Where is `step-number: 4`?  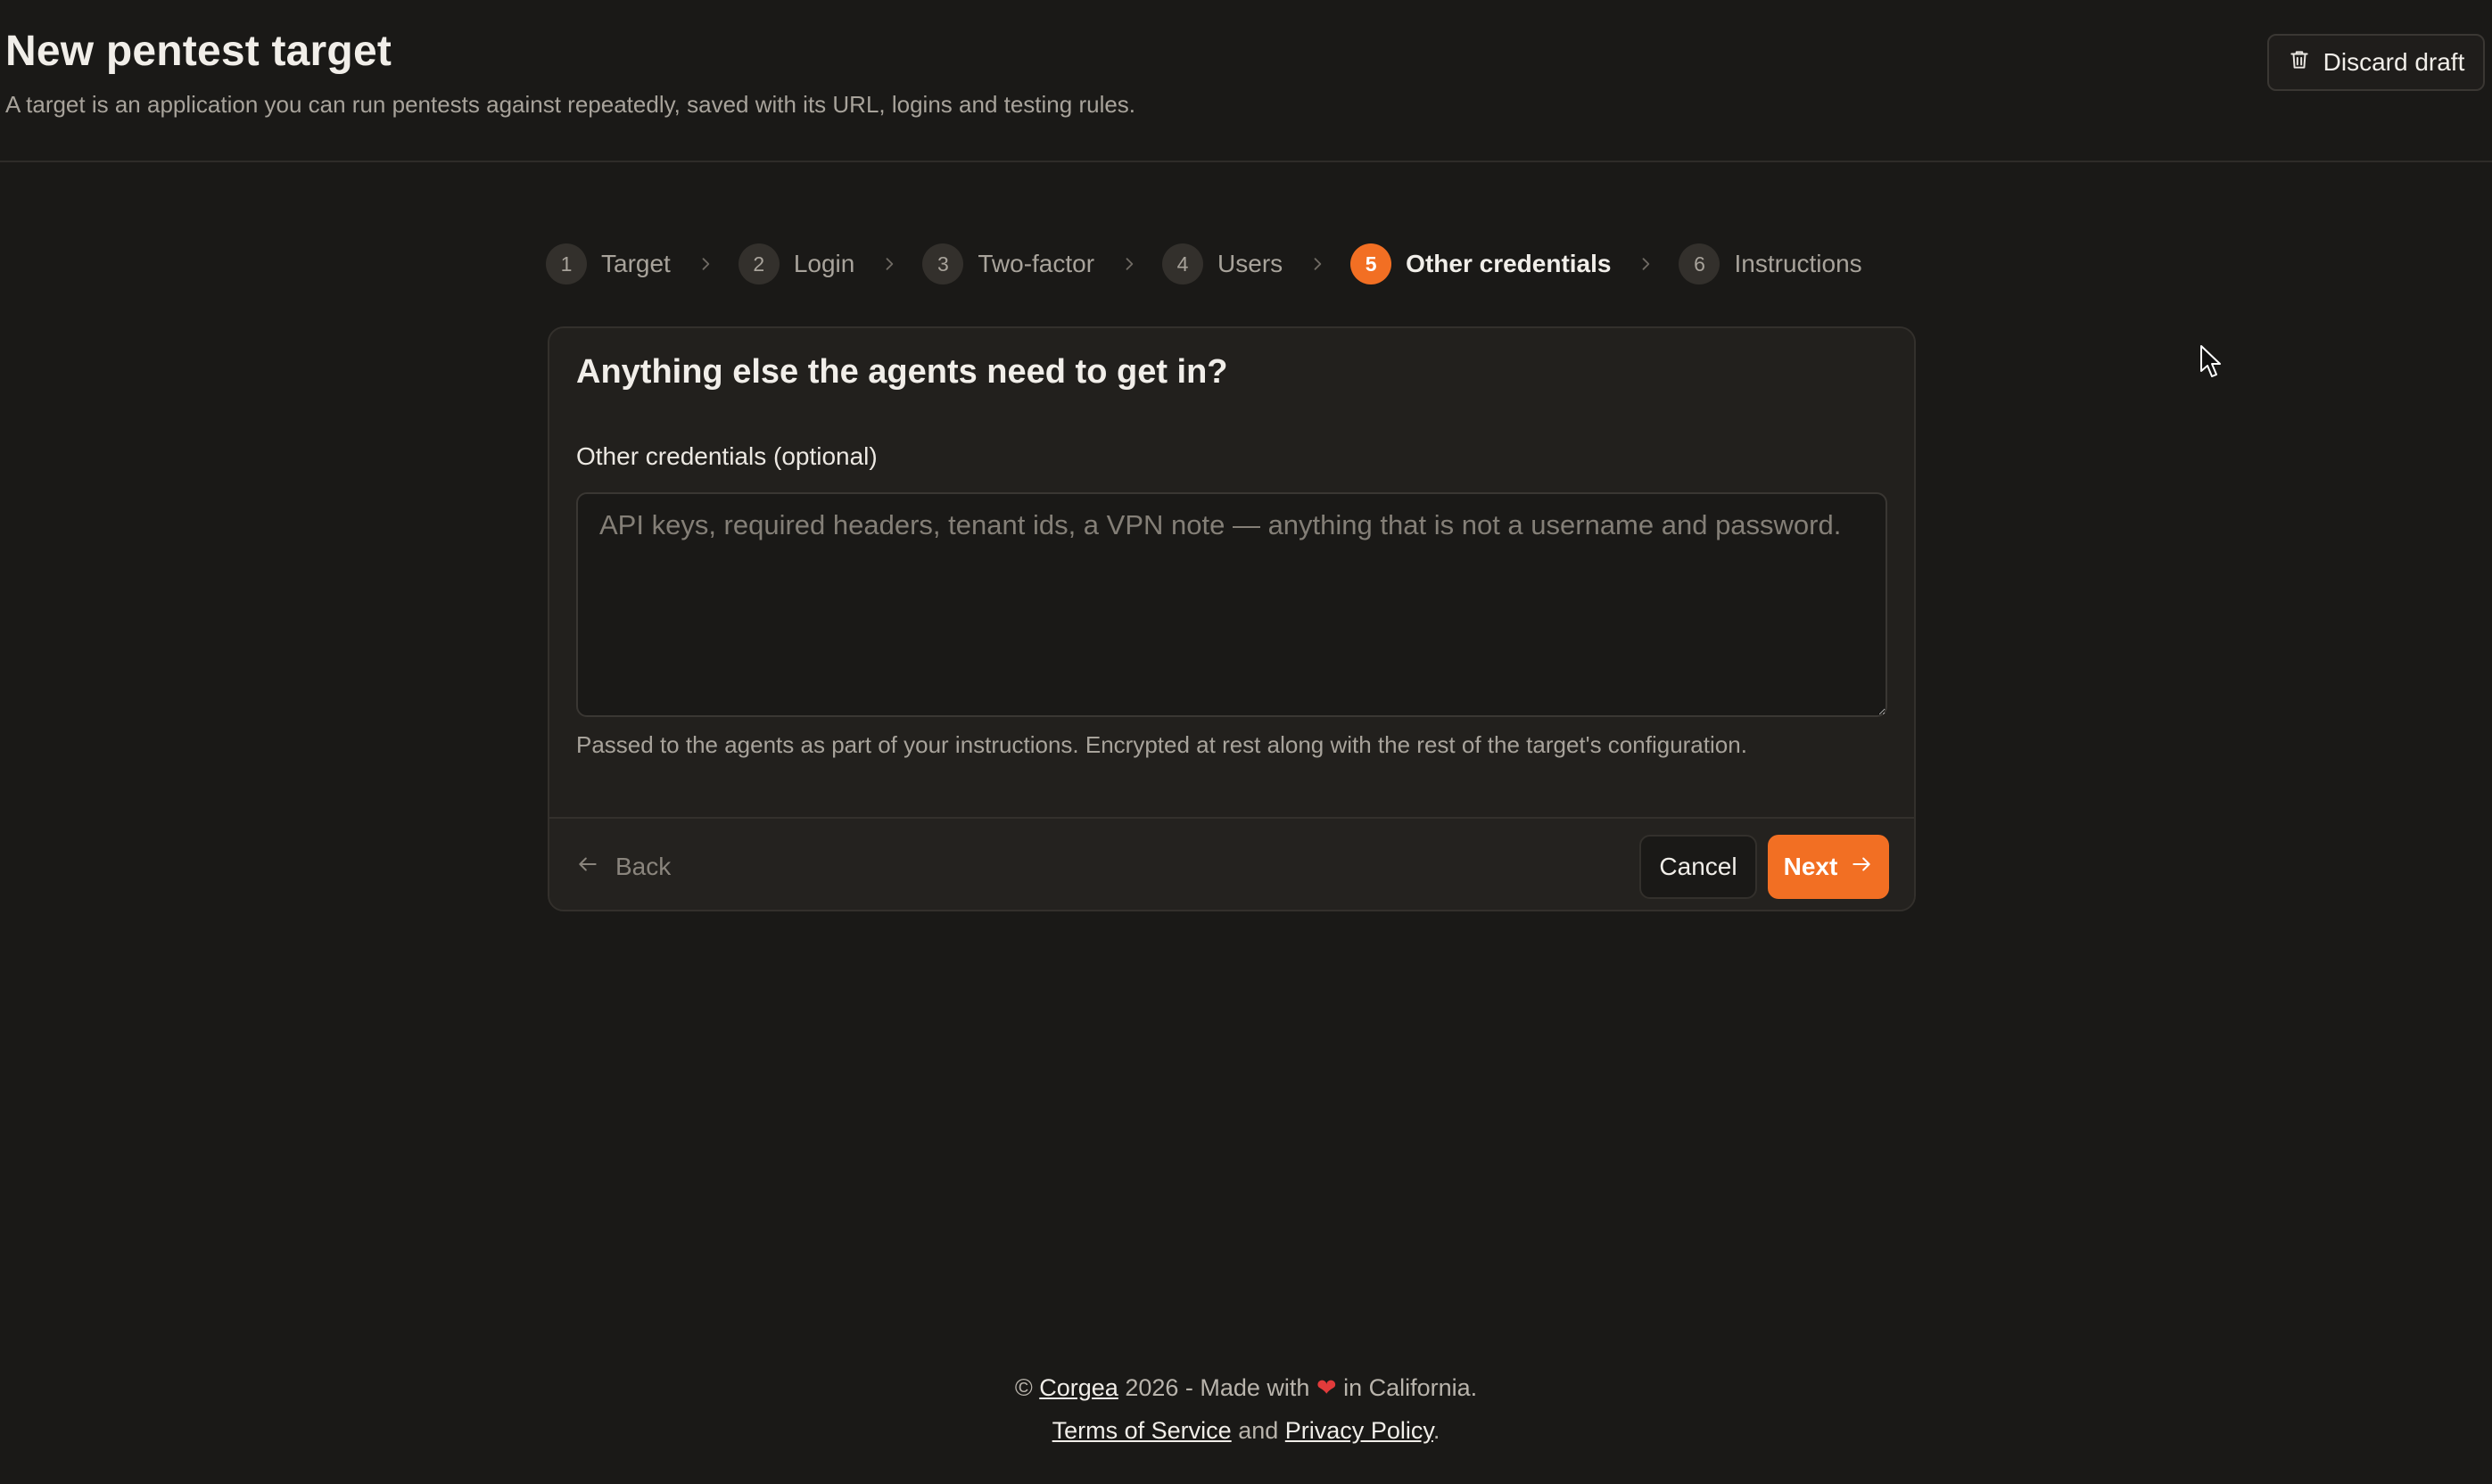 step-number: 4 is located at coordinates (1183, 263).